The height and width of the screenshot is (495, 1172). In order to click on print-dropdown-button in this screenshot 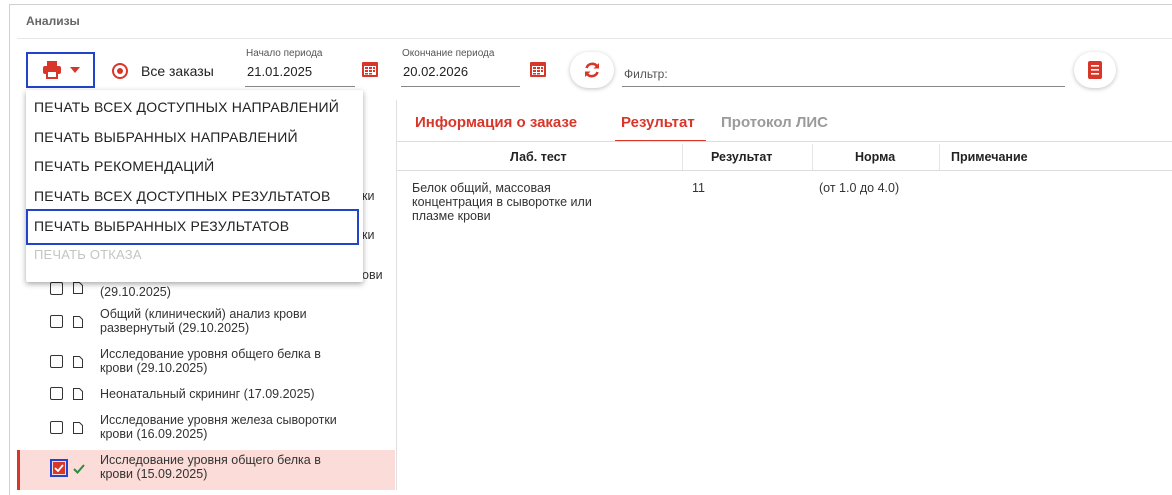, I will do `click(60, 70)`.